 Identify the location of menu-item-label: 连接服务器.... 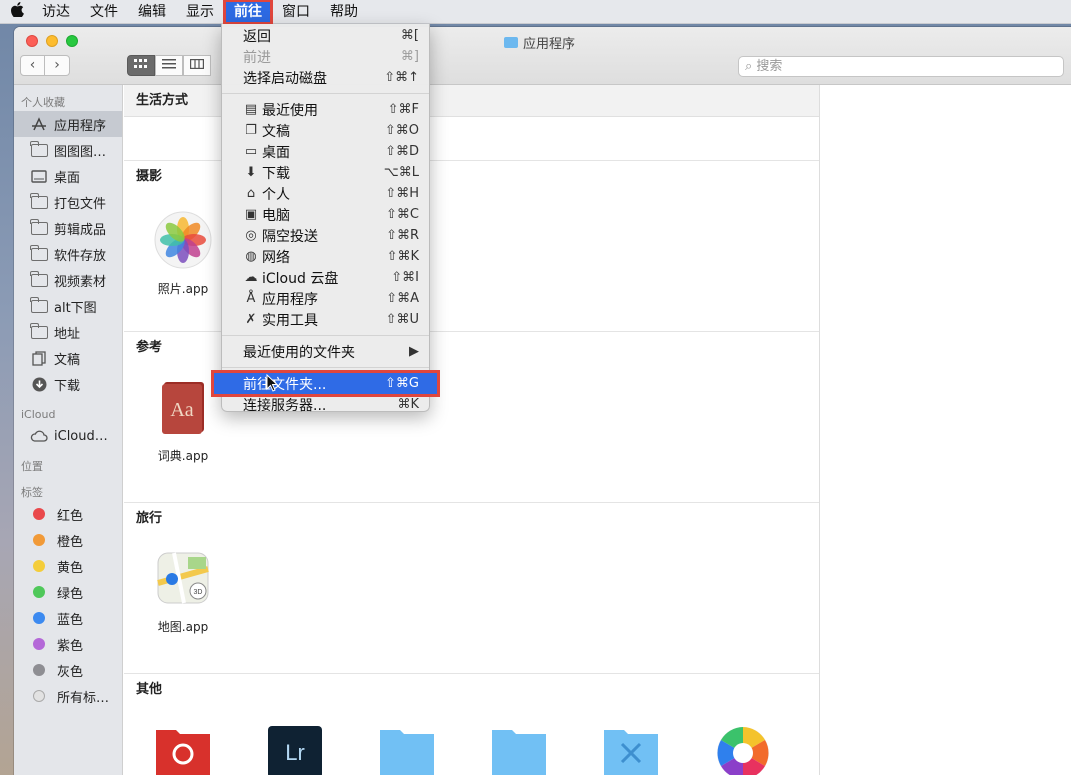
(285, 405).